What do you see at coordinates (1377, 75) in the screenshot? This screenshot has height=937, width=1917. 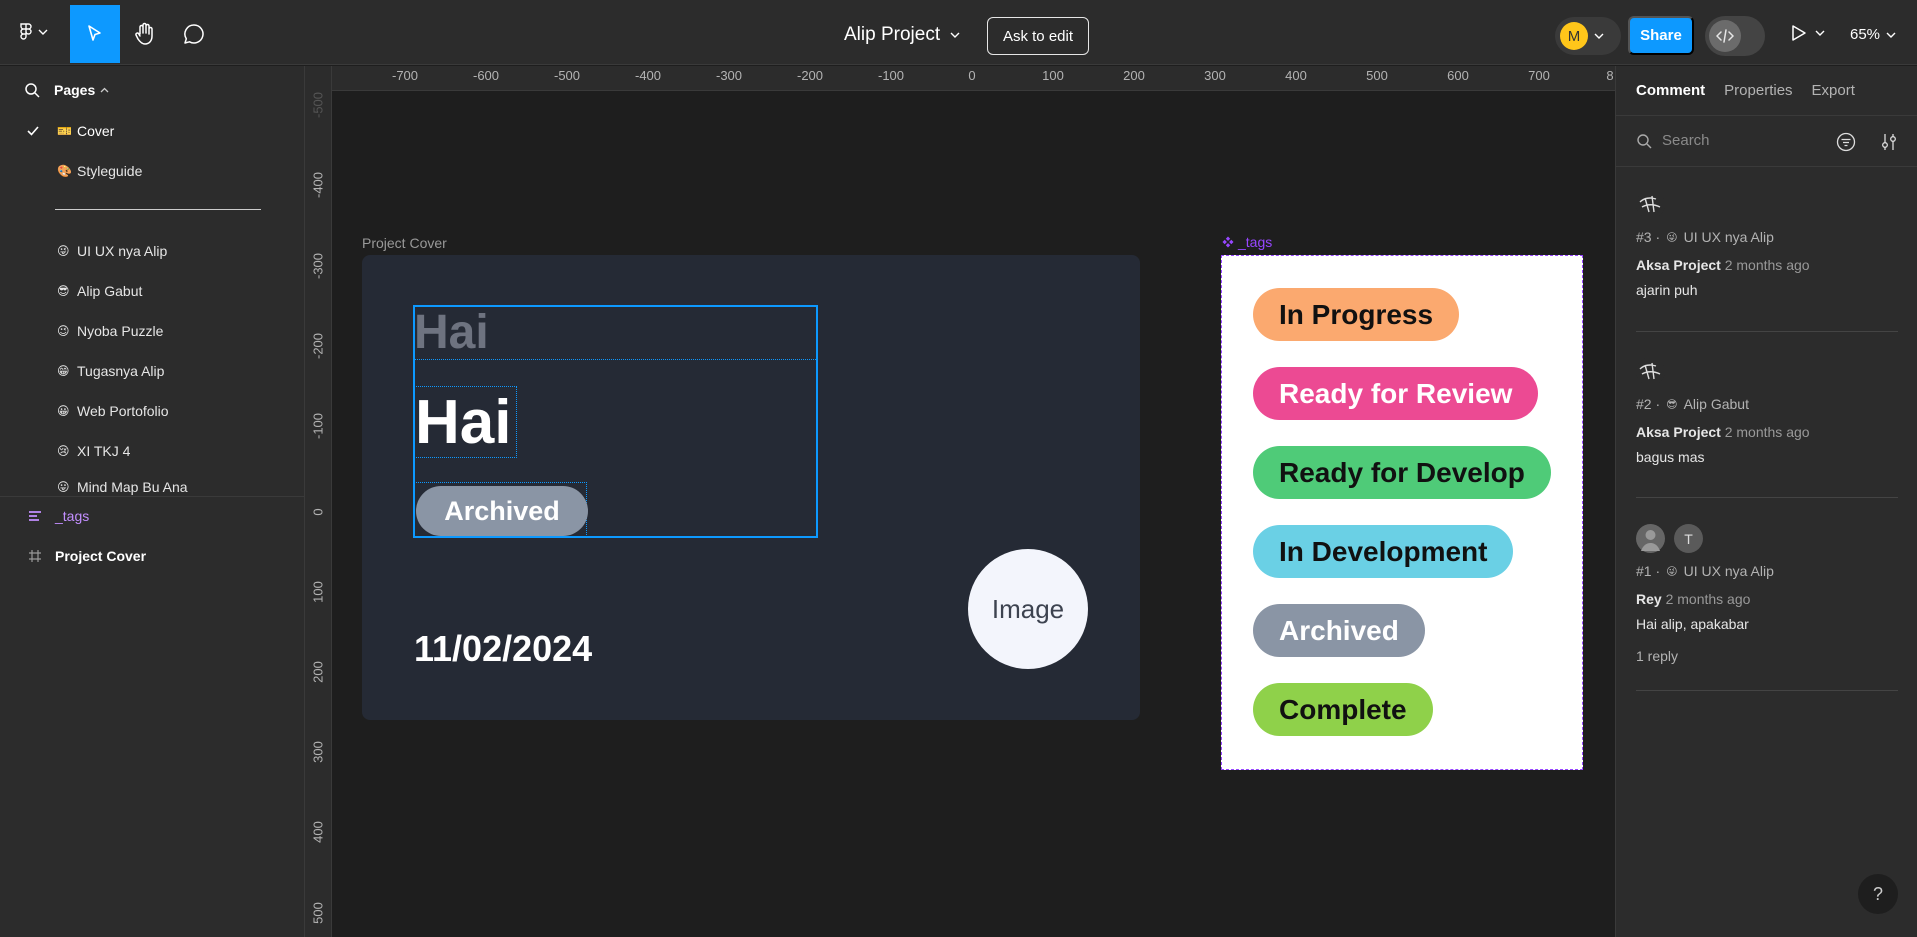 I see `ruler-tick: 500` at bounding box center [1377, 75].